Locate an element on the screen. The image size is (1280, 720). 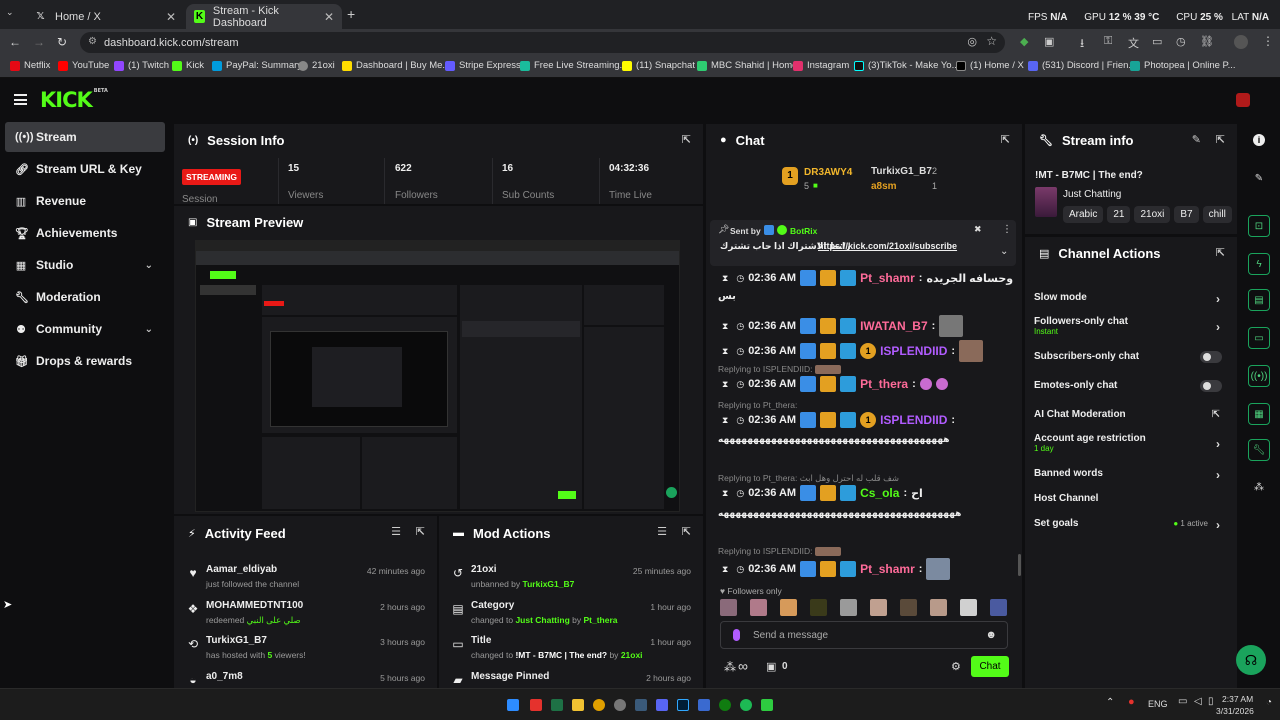
tab-home-x: 𝕏 Home / X ✕ is located at coordinates (105, 16).